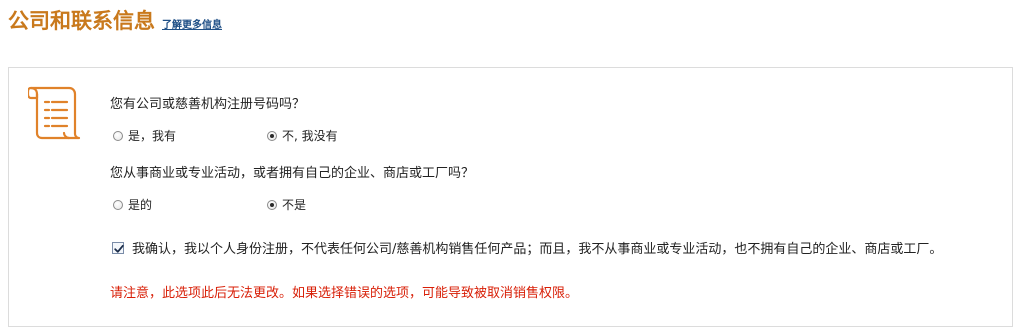 The image size is (1015, 327). Describe the element at coordinates (208, 104) in the screenshot. I see `question-registration-number: 您有公司或慈善机构注册号码吗？` at that location.